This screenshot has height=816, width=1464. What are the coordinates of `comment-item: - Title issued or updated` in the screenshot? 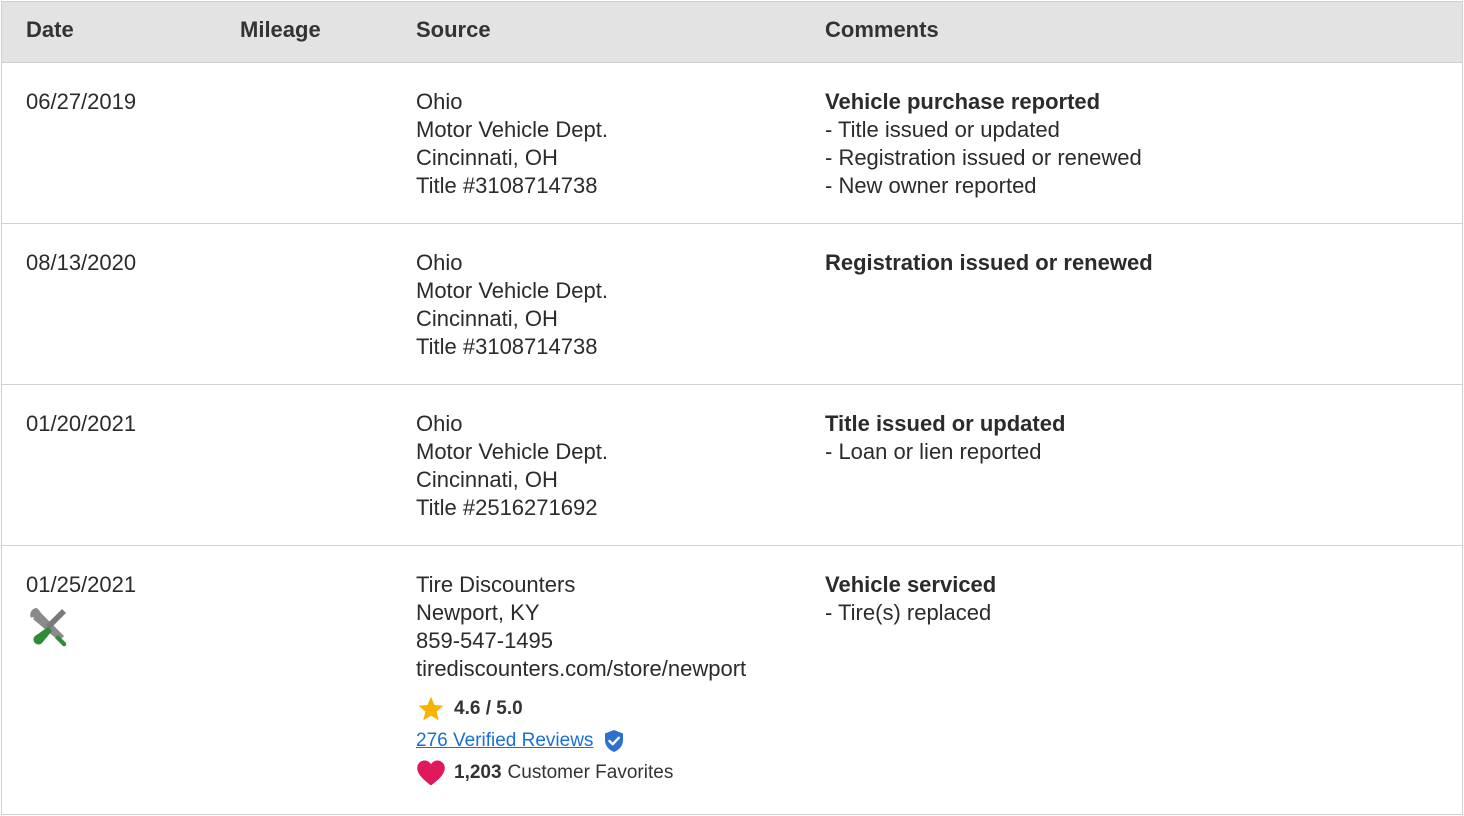 It's located at (942, 129).